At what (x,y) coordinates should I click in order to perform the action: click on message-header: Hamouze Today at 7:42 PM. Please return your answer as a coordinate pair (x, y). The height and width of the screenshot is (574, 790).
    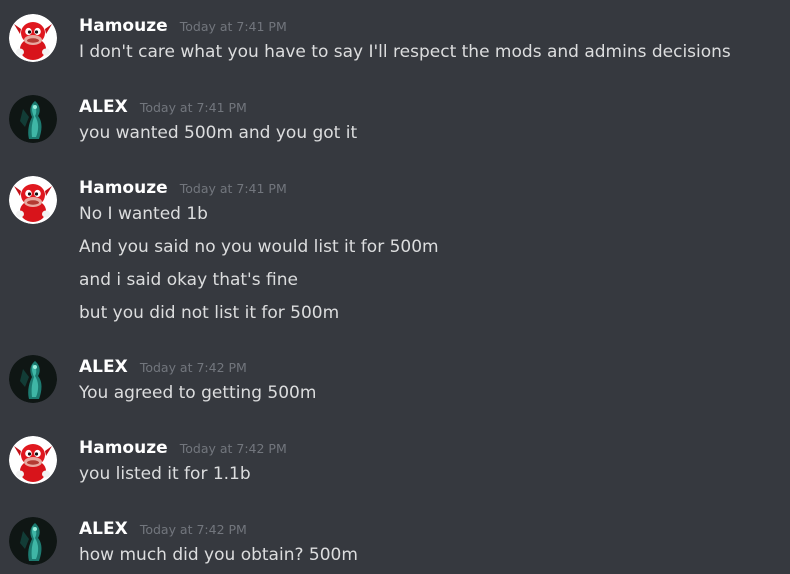
    Looking at the image, I should click on (183, 449).